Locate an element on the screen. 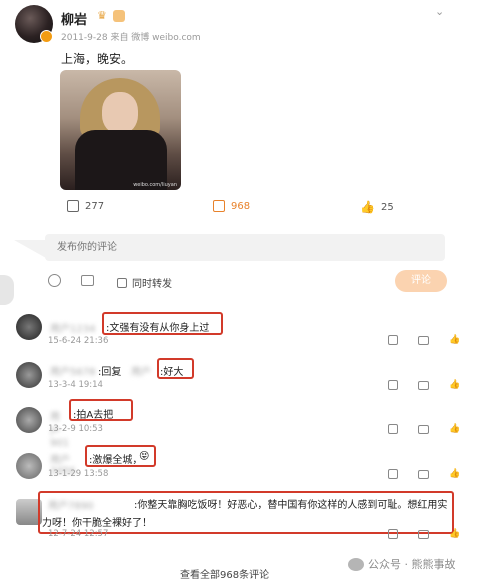 The image size is (500, 585). comment-count: 968 is located at coordinates (241, 206).